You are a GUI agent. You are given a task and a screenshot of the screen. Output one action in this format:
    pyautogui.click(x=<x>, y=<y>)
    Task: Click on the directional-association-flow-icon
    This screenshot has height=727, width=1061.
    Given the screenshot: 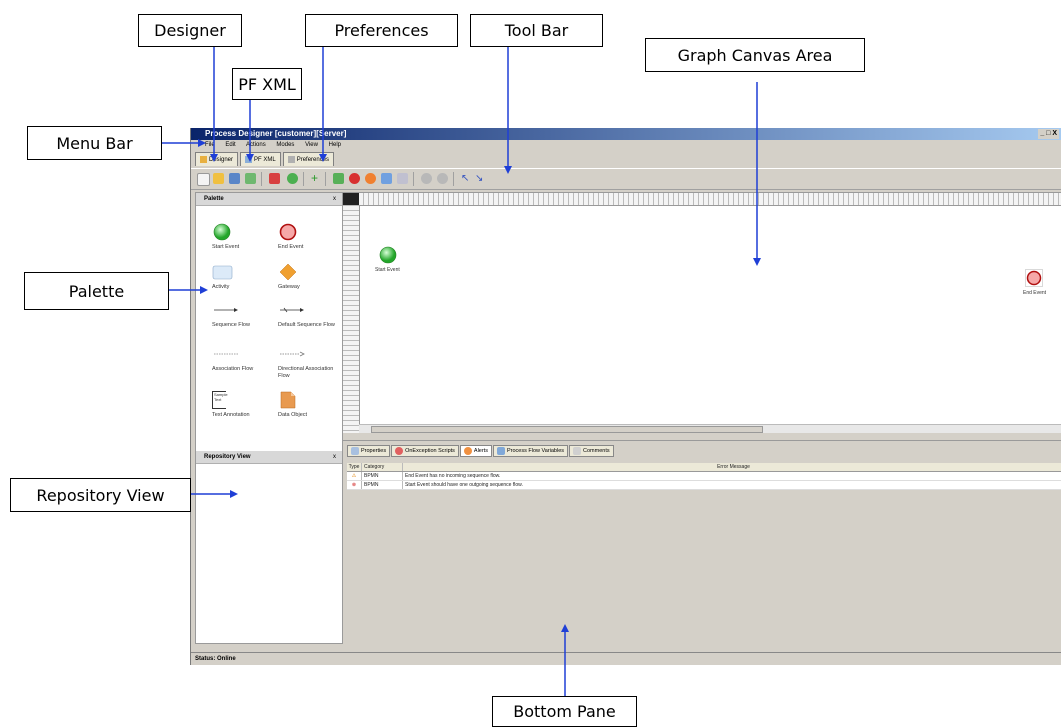 What is the action you would take?
    pyautogui.click(x=308, y=354)
    